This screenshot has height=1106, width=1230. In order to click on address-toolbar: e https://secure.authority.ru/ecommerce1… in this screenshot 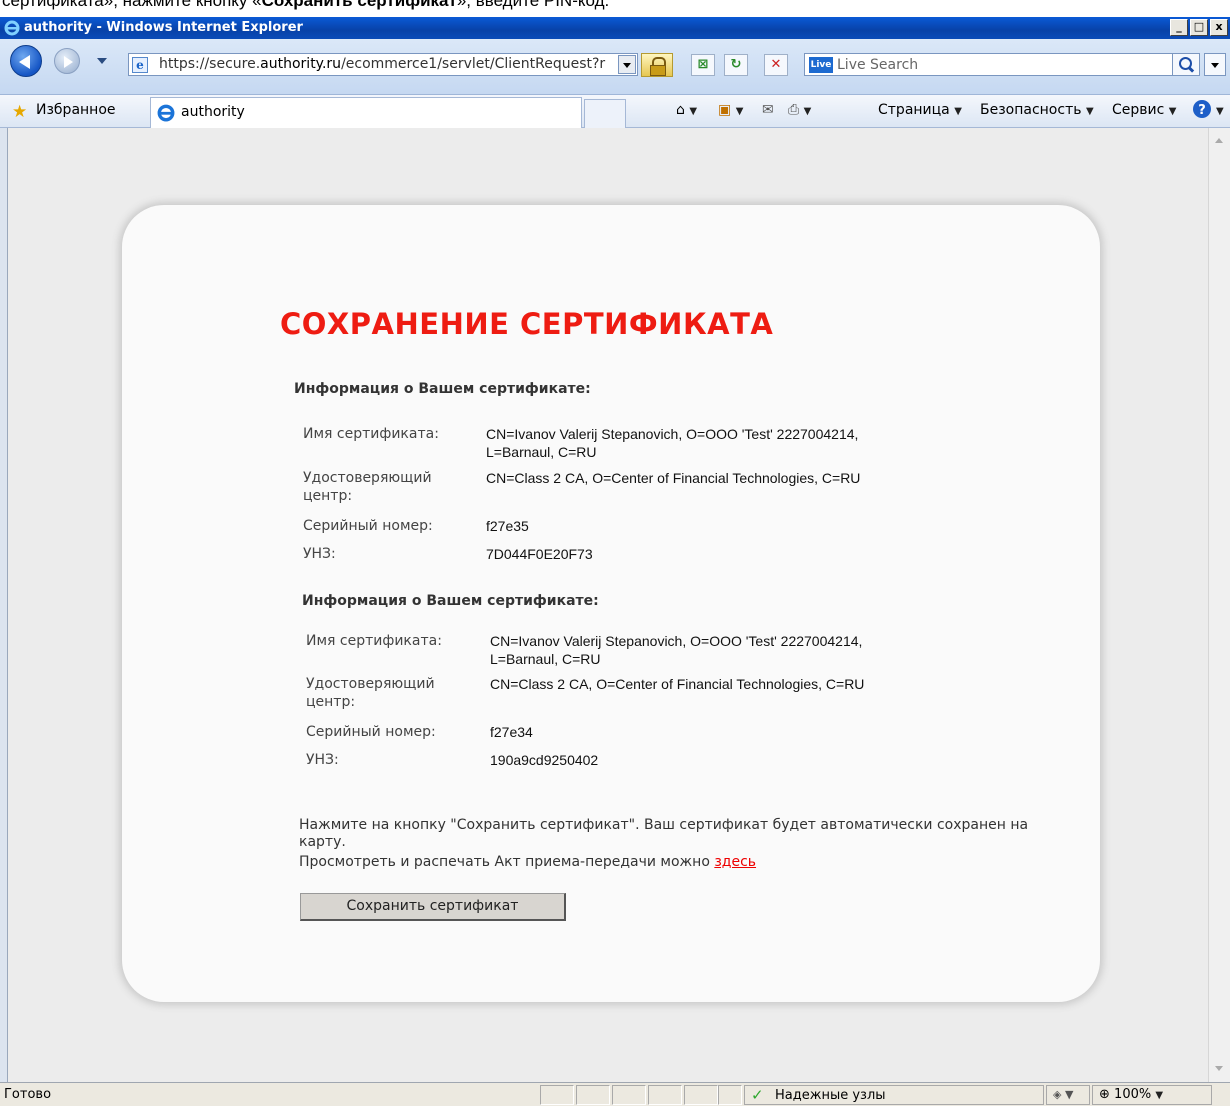, I will do `click(615, 67)`.